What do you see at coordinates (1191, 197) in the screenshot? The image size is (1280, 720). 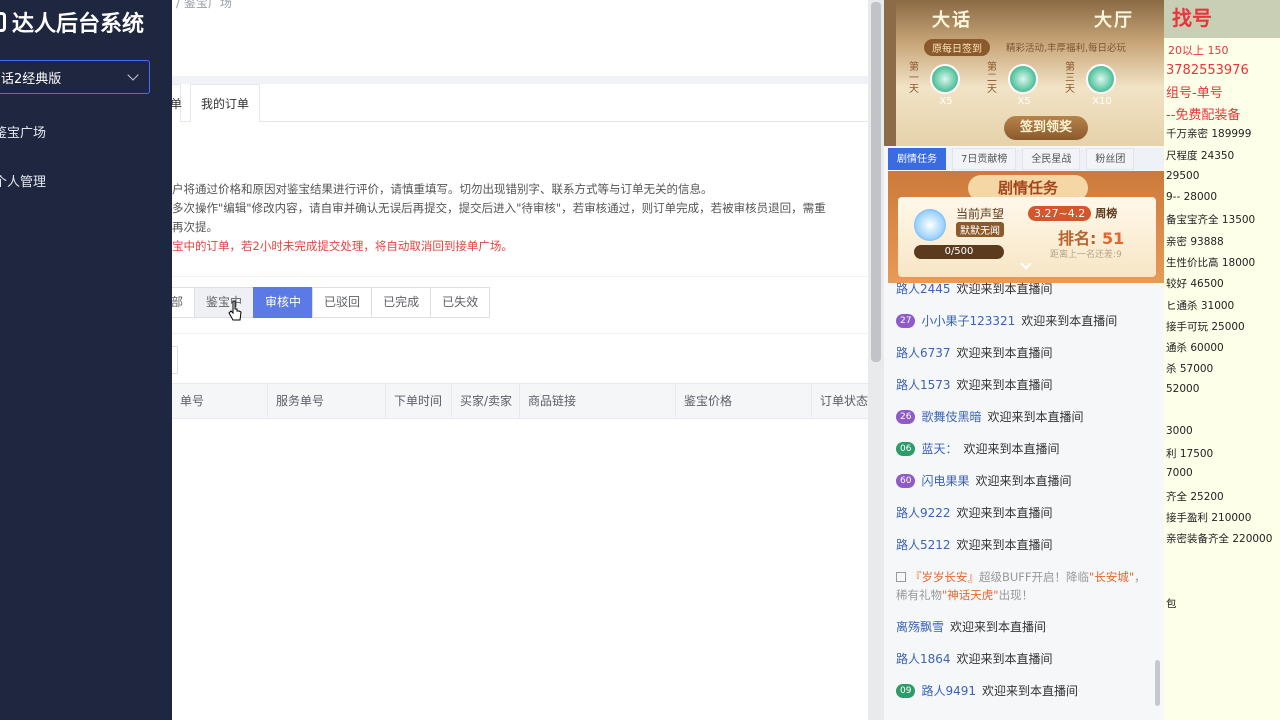 I see `overlay-line: 9-- 28000` at bounding box center [1191, 197].